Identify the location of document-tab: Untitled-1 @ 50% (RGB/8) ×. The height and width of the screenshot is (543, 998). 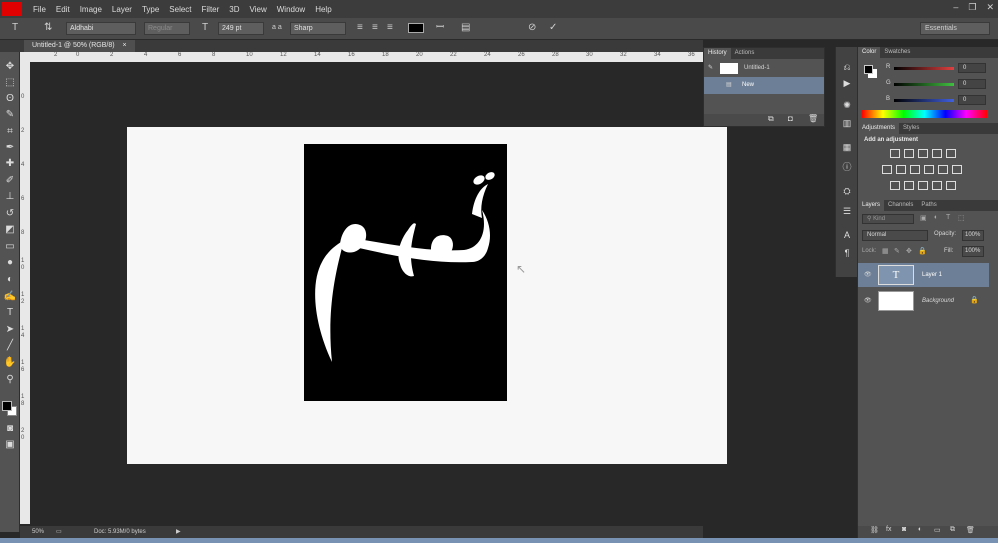
(79, 46).